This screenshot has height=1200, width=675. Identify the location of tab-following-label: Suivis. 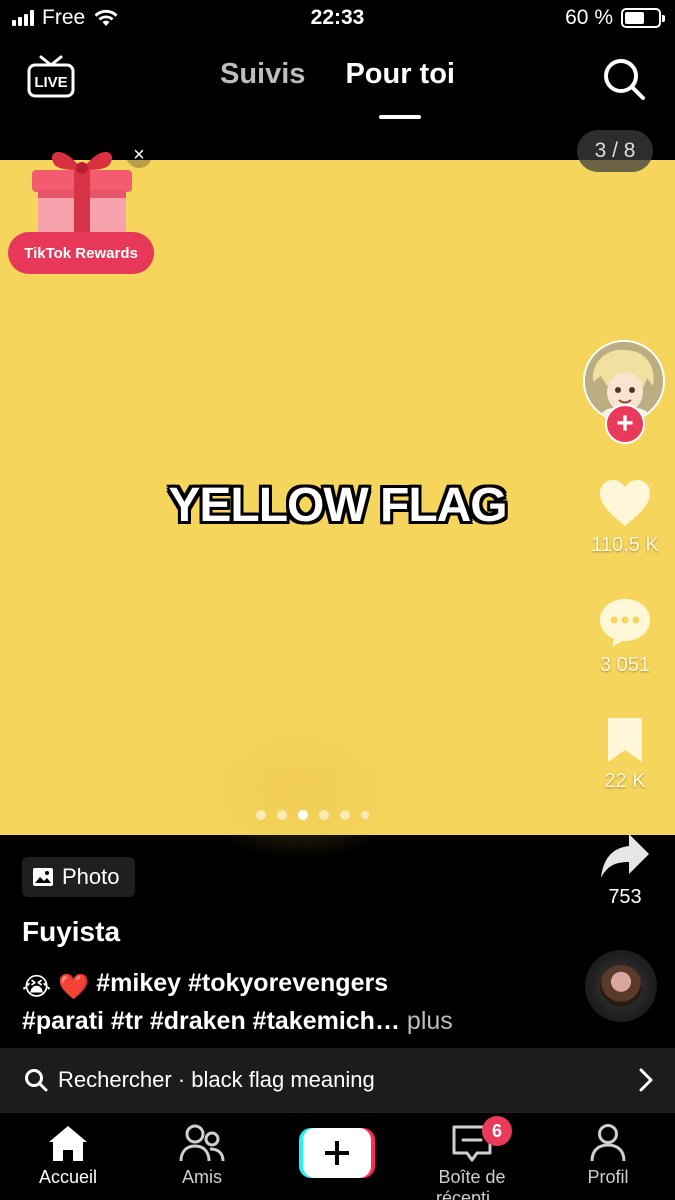
(263, 74).